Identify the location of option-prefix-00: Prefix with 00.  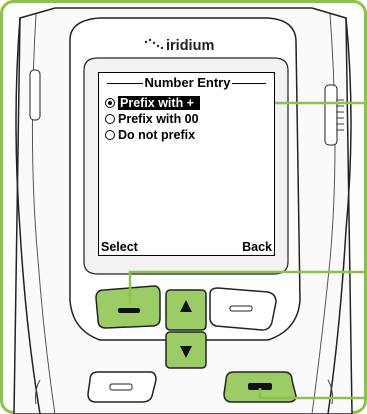
(186, 119).